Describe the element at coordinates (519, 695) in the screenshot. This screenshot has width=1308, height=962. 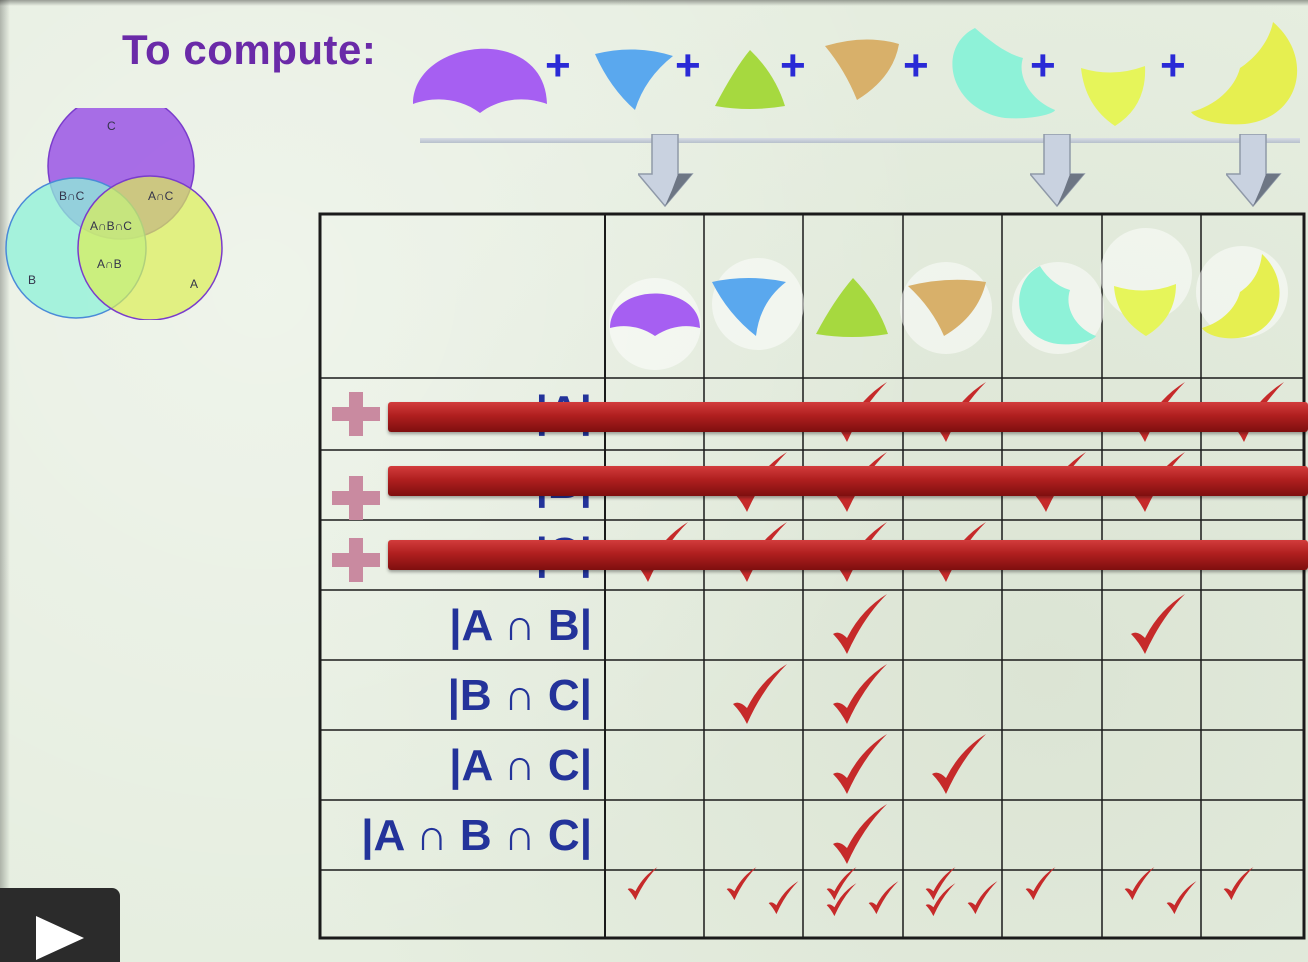
I see `row-label-b-and-c: |B ∩ C|` at that location.